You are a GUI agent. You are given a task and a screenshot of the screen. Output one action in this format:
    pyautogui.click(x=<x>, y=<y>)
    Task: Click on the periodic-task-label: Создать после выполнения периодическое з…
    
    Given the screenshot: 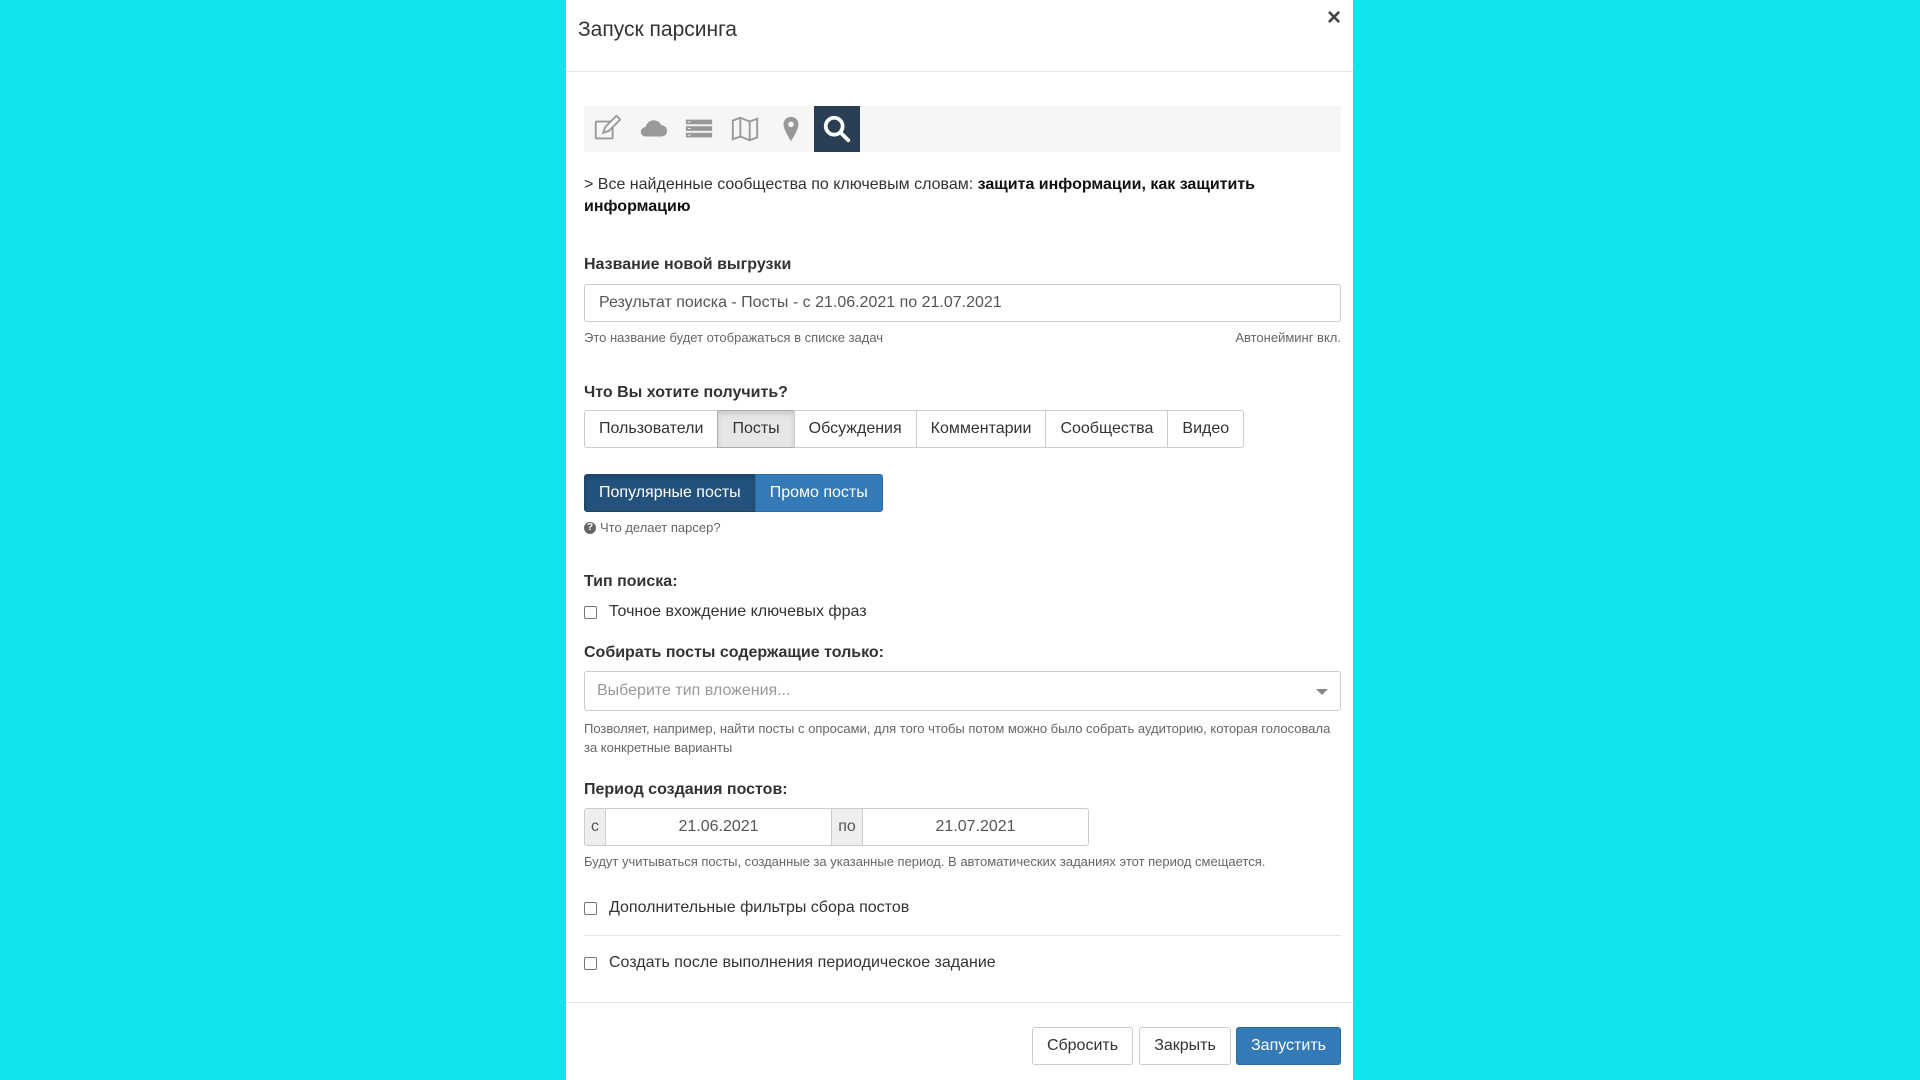 What is the action you would take?
    pyautogui.click(x=802, y=962)
    